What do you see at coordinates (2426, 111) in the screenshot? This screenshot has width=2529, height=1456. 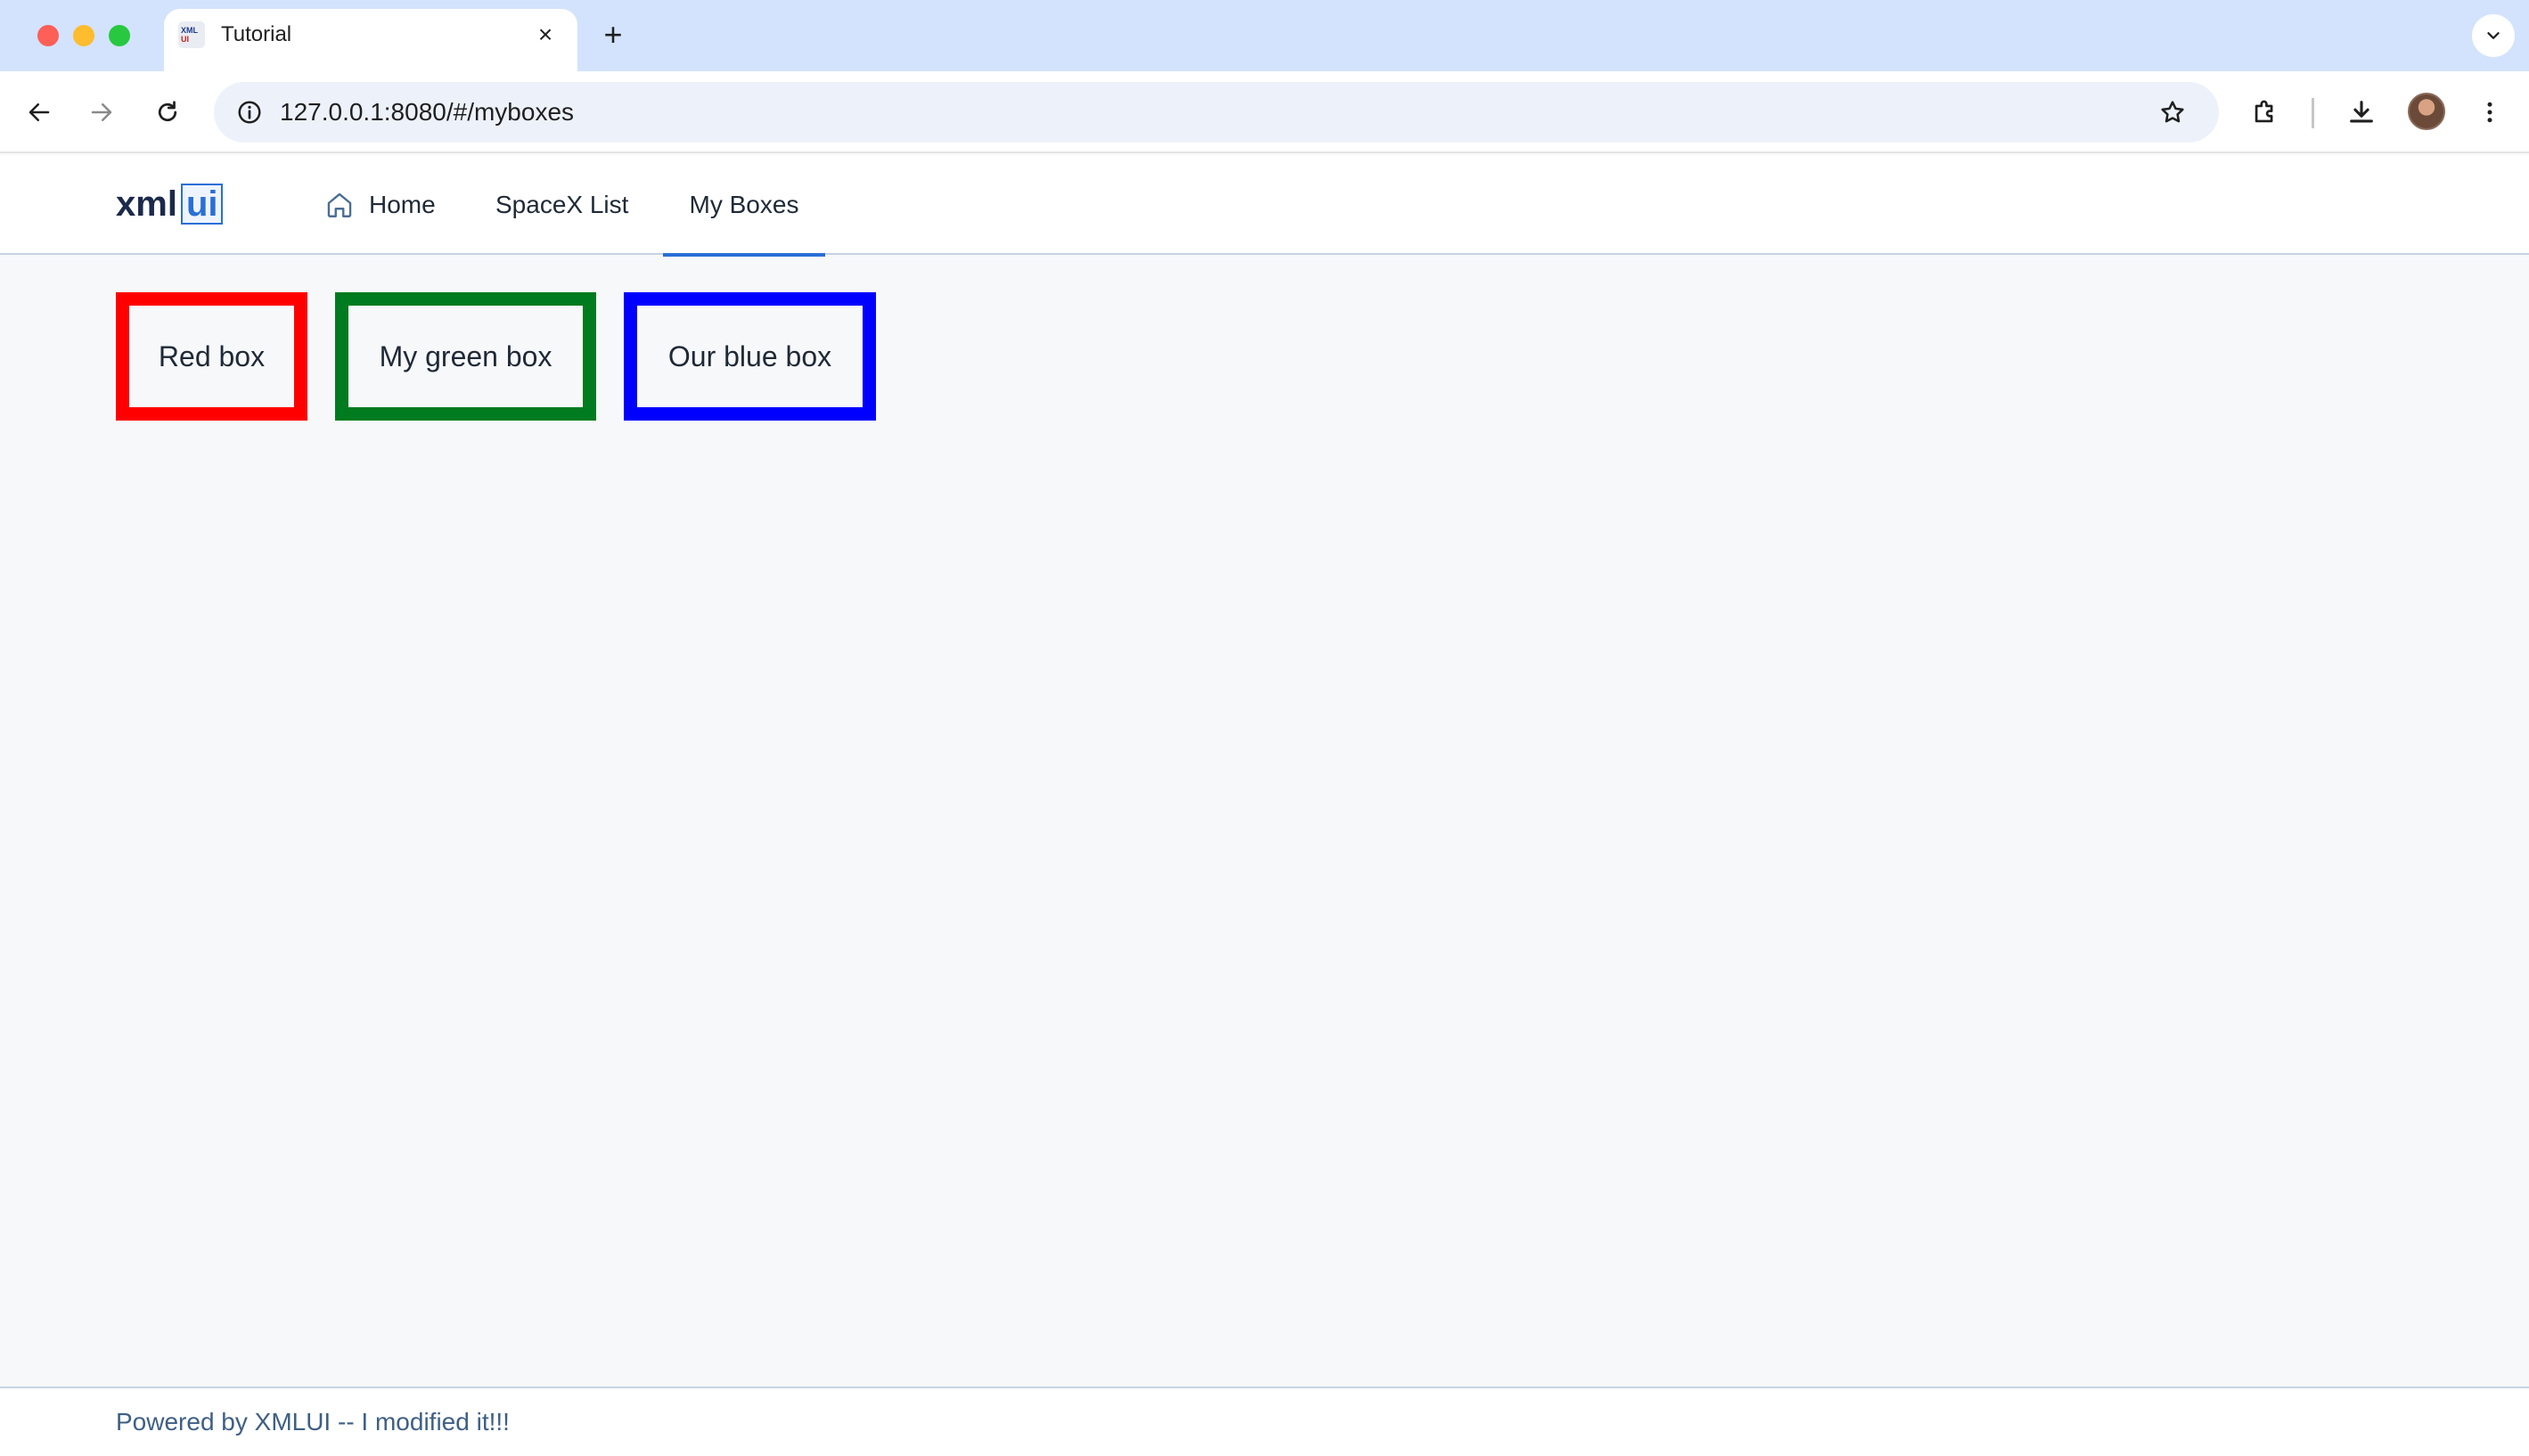 I see `profile-avatar` at bounding box center [2426, 111].